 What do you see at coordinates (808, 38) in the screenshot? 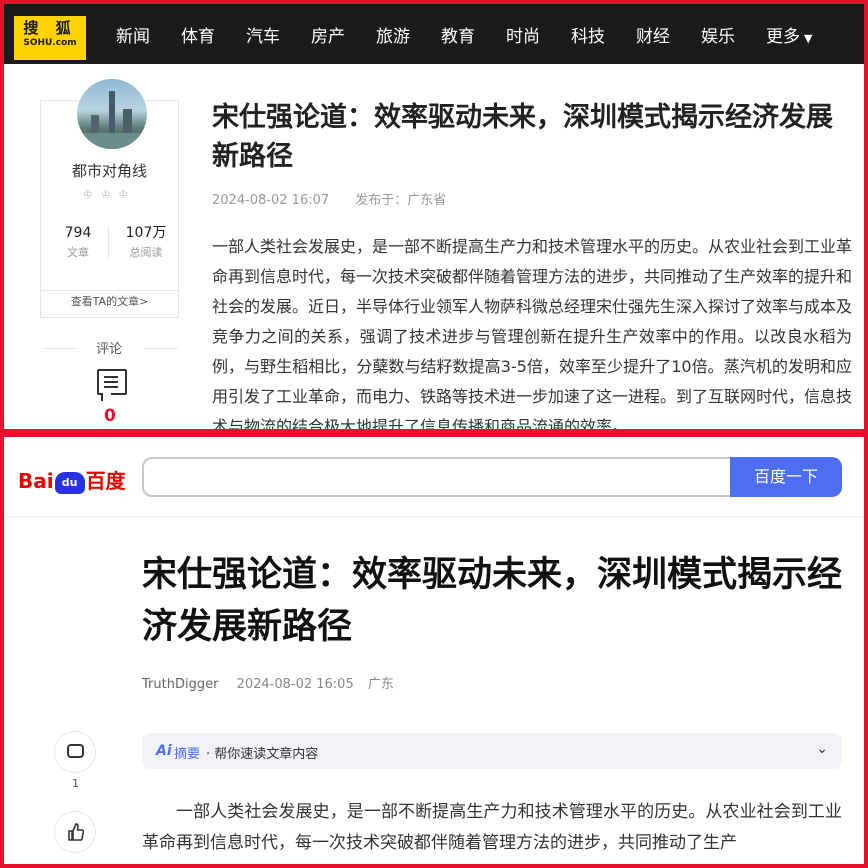
I see `caret-down-icon: ▼` at bounding box center [808, 38].